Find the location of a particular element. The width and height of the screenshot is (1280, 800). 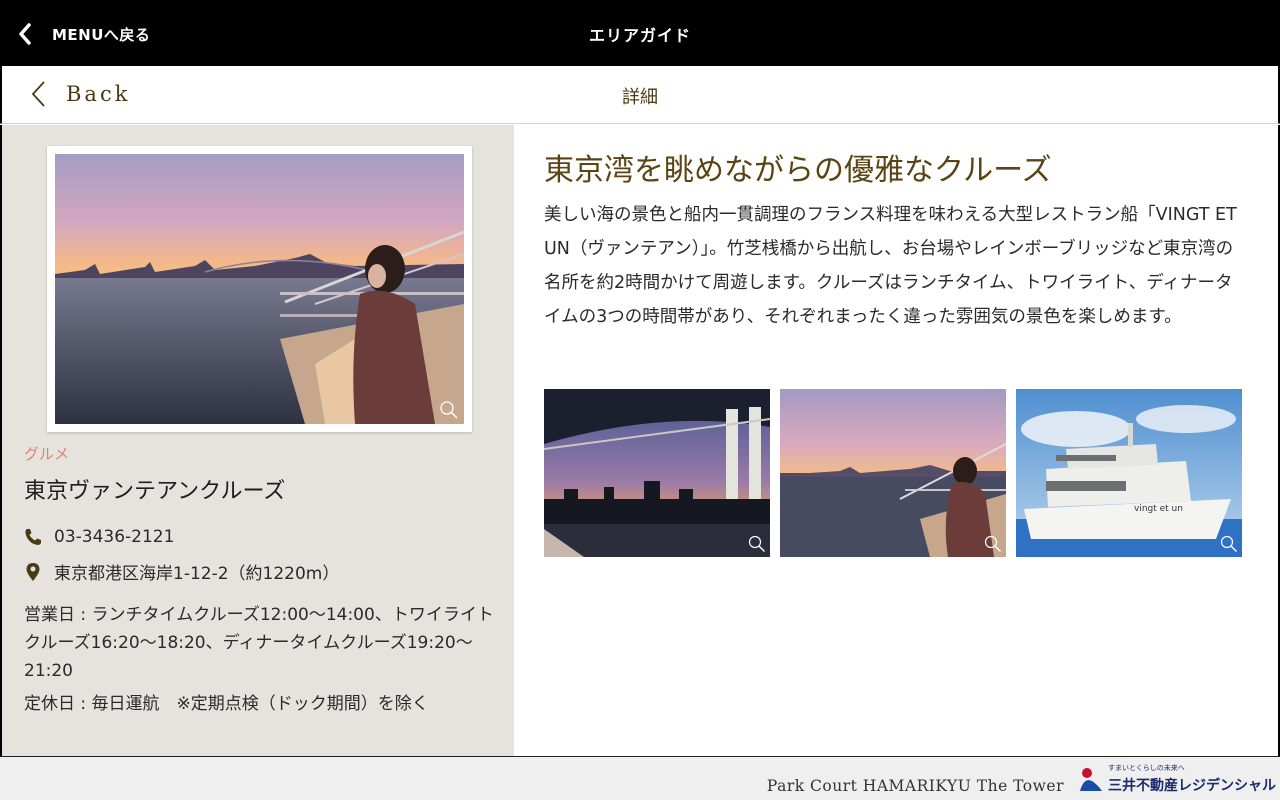

category-label: グルメ is located at coordinates (47, 454).